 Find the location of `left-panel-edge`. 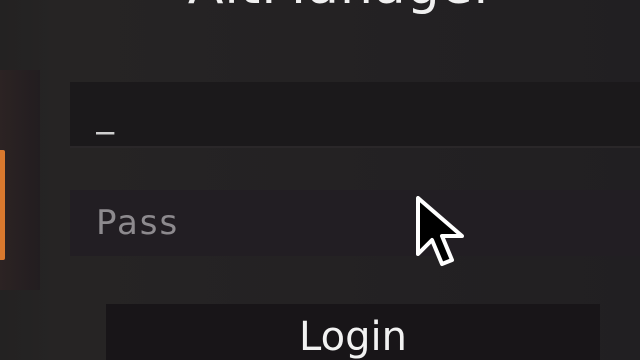

left-panel-edge is located at coordinates (20, 180).